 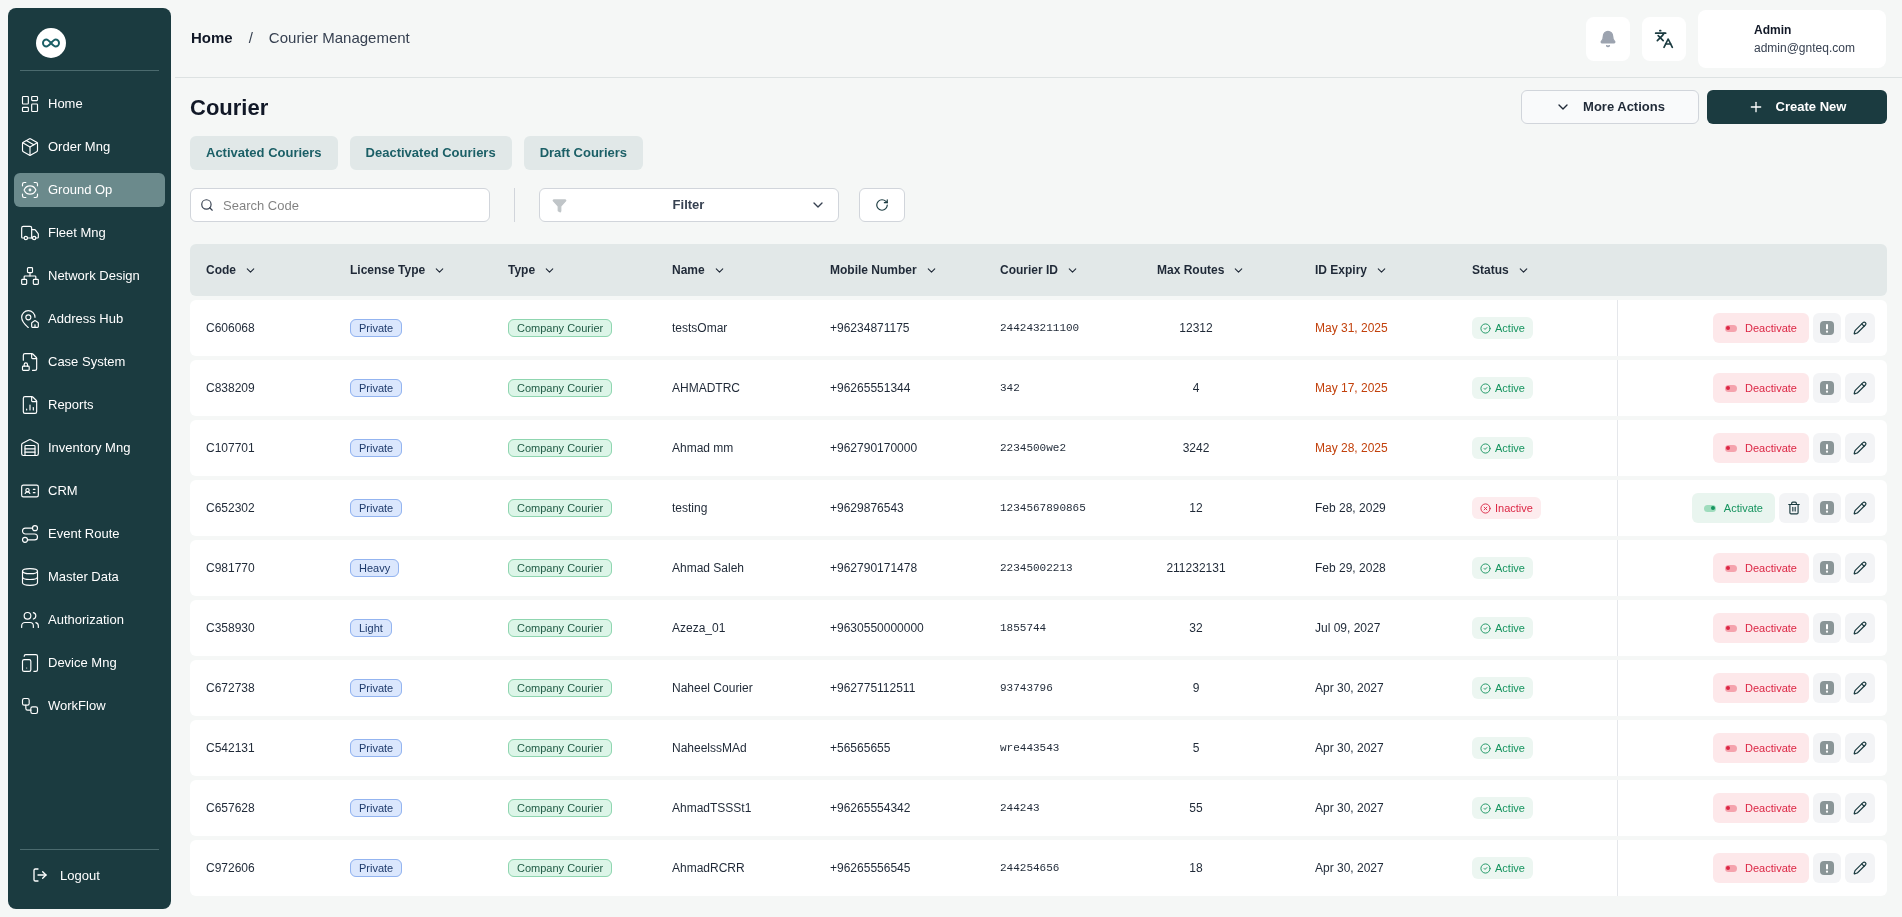 I want to click on nav-item: Reports, so click(x=89, y=405).